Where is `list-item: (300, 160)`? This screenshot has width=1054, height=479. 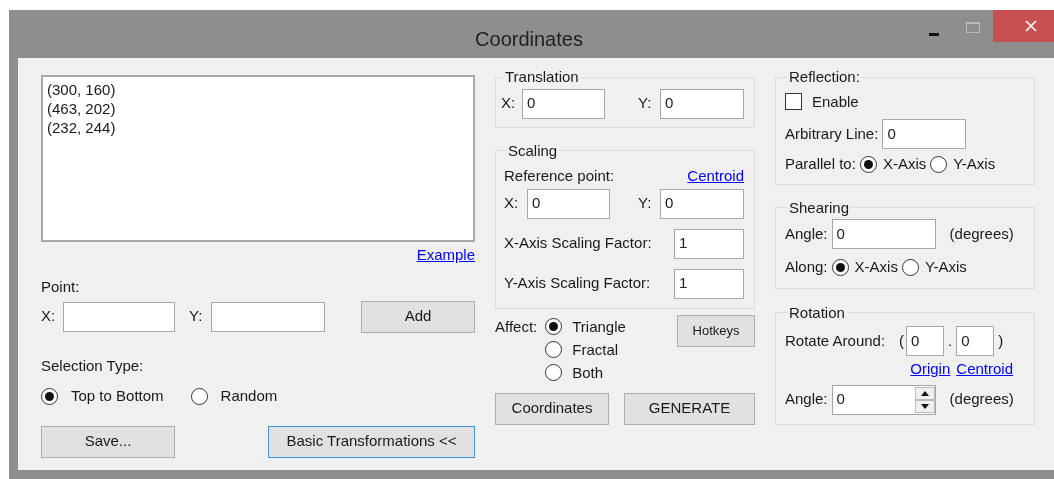
list-item: (300, 160) is located at coordinates (82, 89).